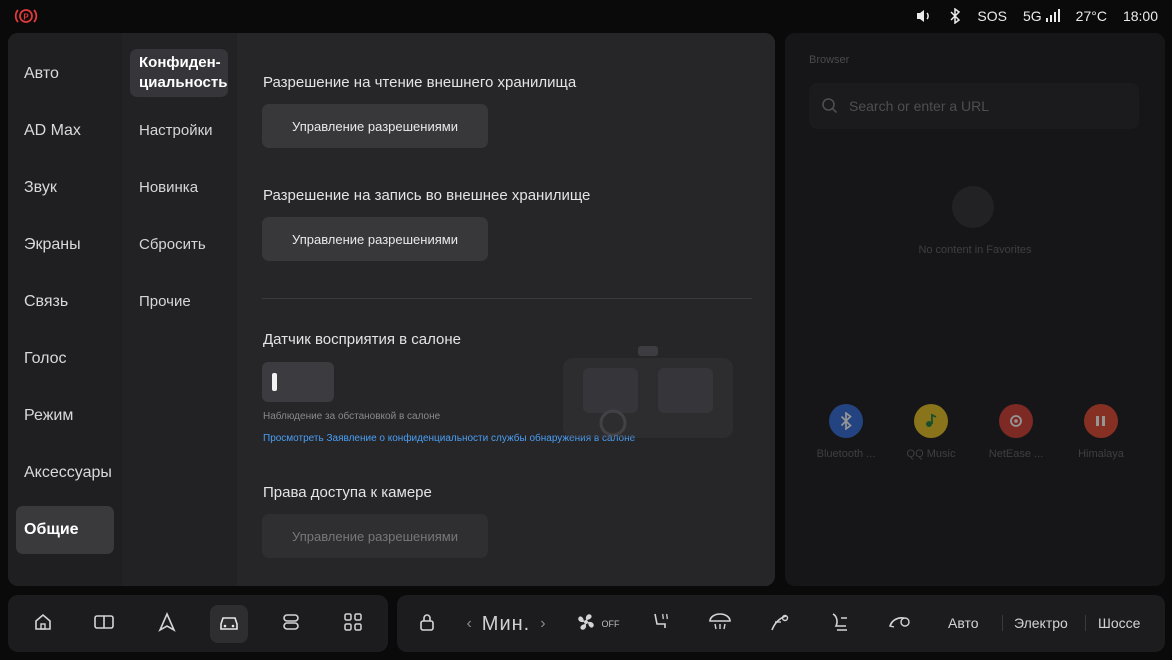 This screenshot has height=660, width=1172. What do you see at coordinates (1091, 16) in the screenshot?
I see `temperature-label: 27°C` at bounding box center [1091, 16].